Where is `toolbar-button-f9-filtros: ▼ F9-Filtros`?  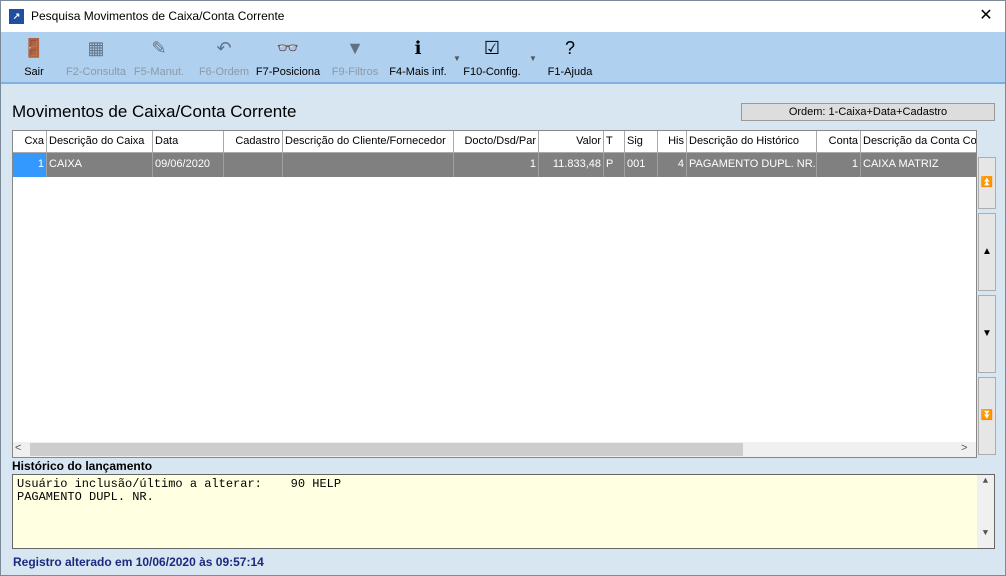 toolbar-button-f9-filtros: ▼ F9-Filtros is located at coordinates (355, 58).